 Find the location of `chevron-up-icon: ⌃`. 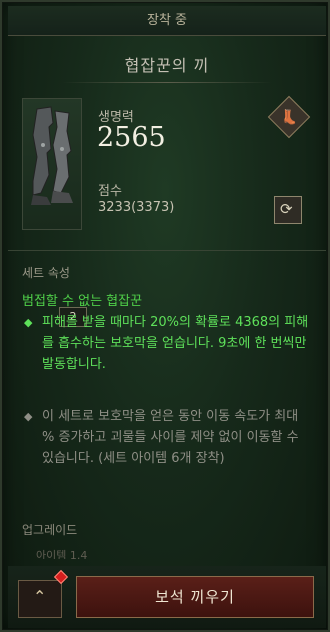

chevron-up-icon: ⌃ is located at coordinates (40, 596).